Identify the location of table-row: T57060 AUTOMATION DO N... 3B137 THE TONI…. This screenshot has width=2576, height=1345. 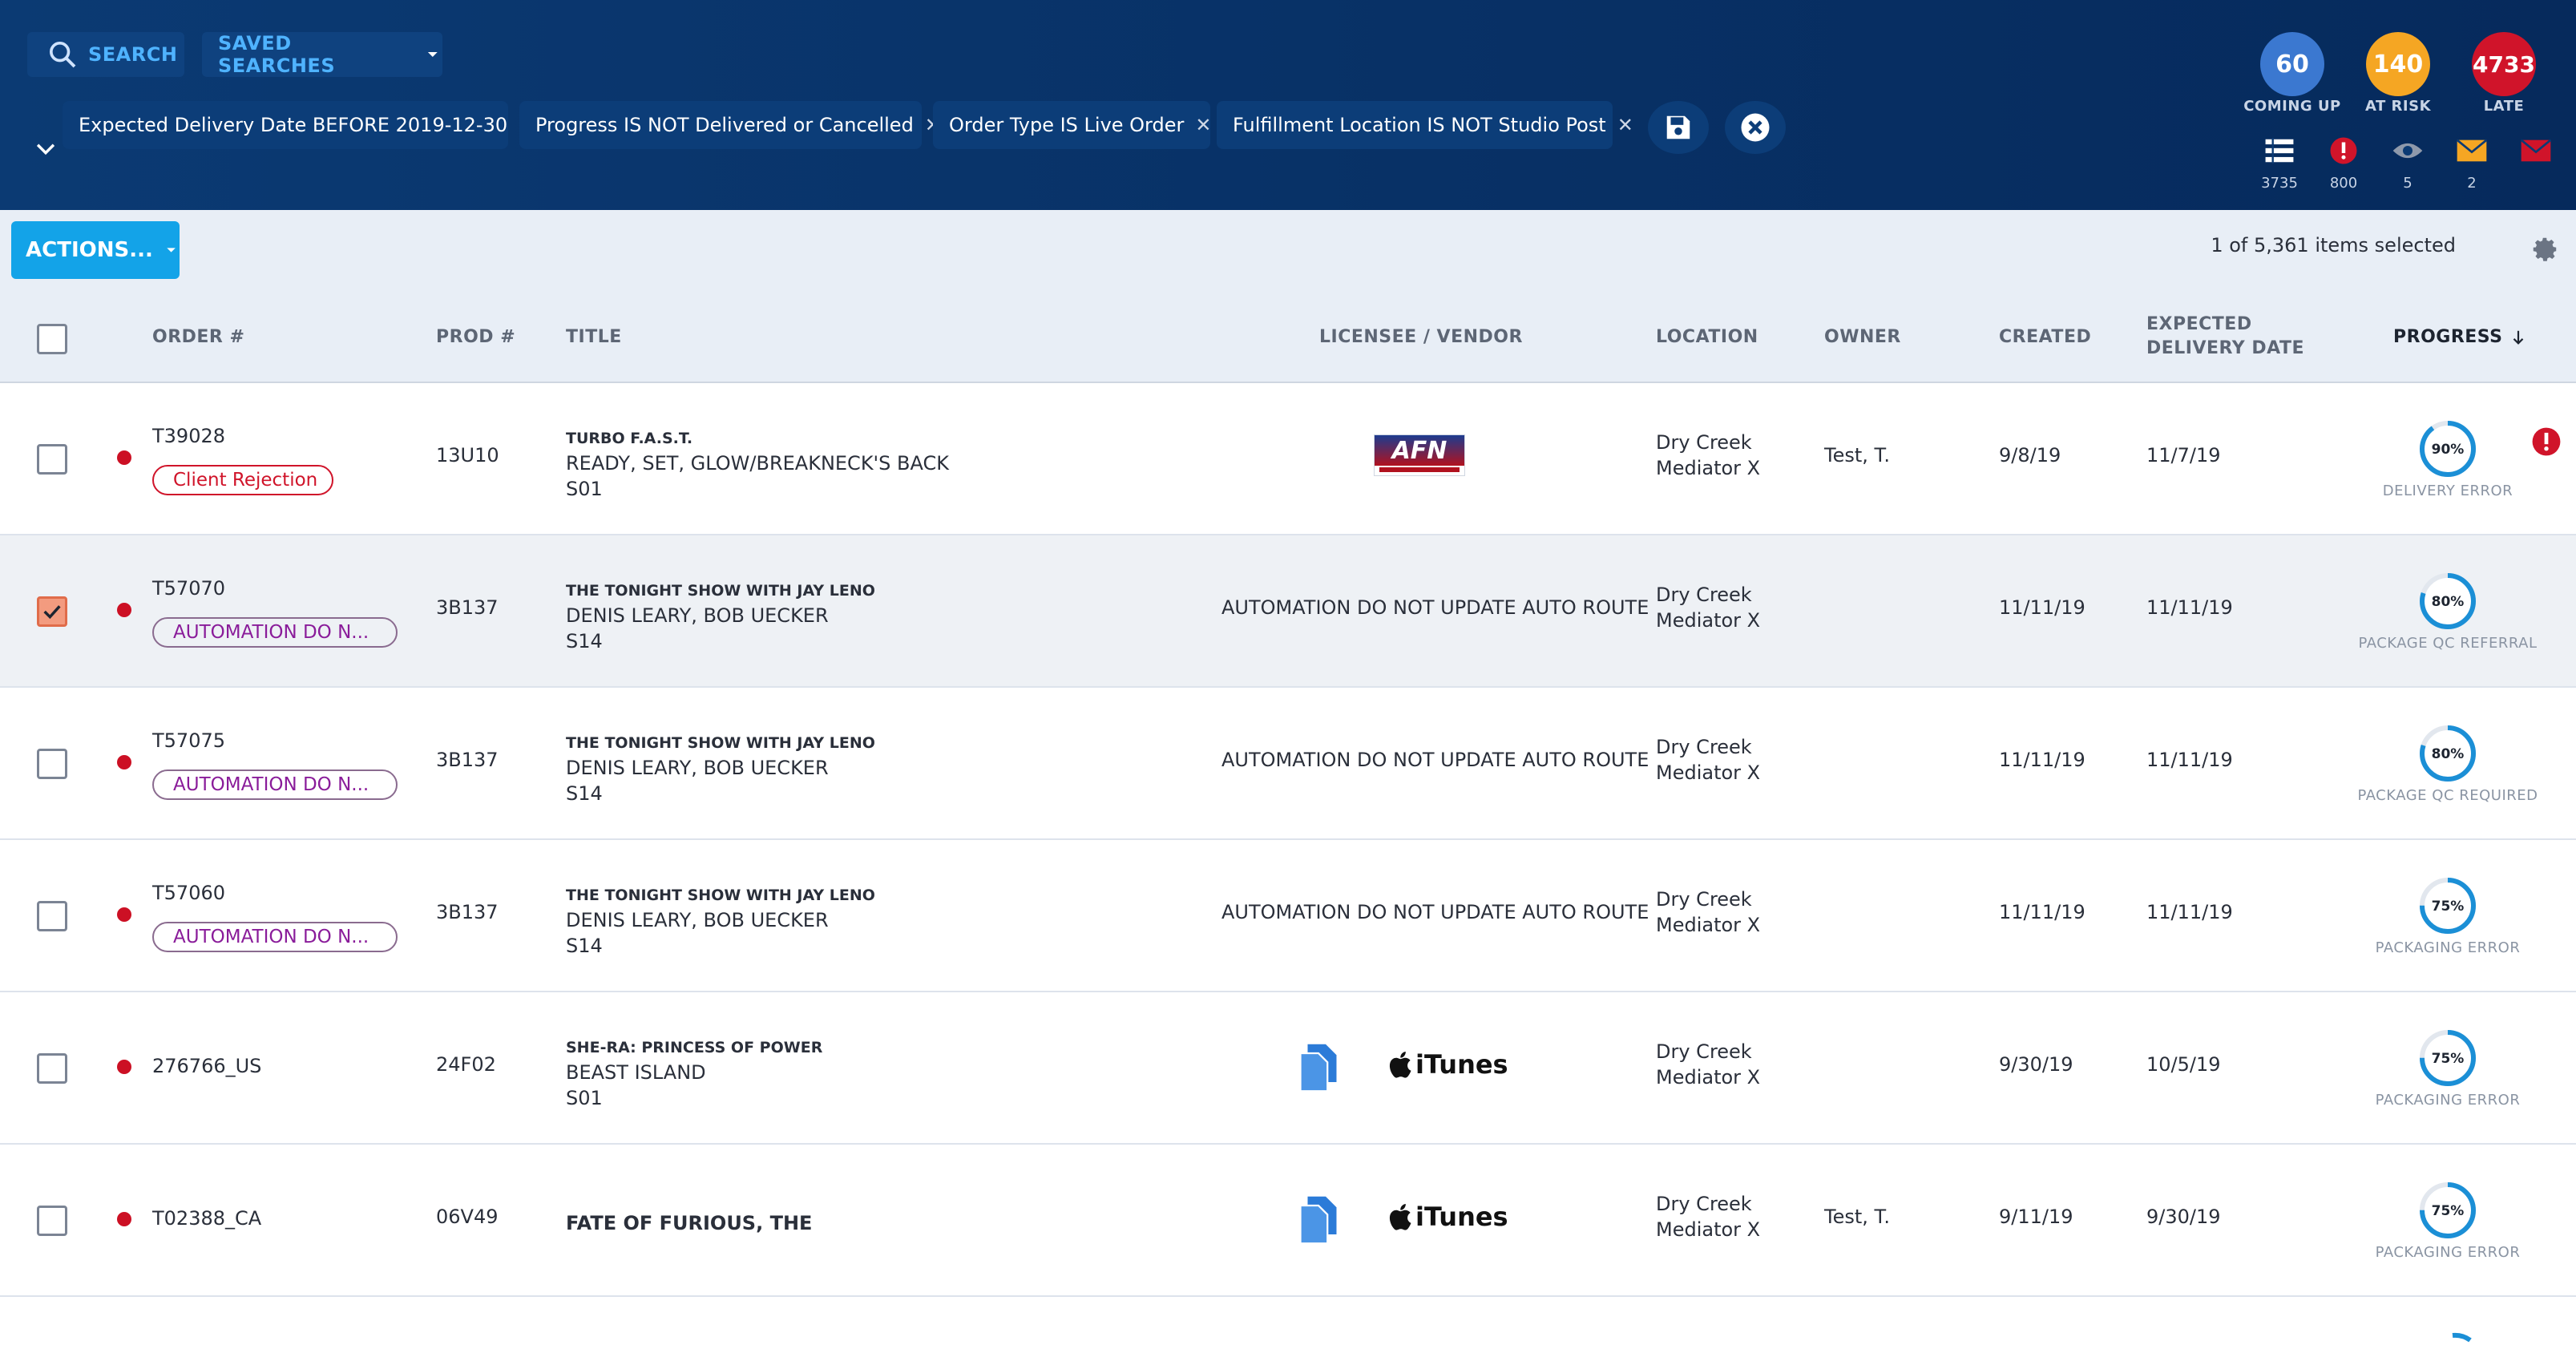
(1288, 916).